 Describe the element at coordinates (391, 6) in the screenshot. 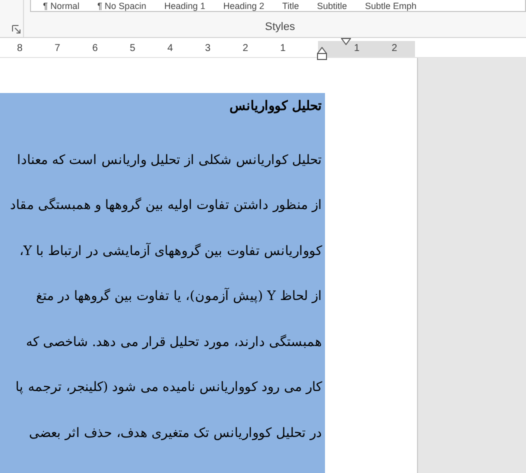

I see `style-item: Subtle Emph` at that location.